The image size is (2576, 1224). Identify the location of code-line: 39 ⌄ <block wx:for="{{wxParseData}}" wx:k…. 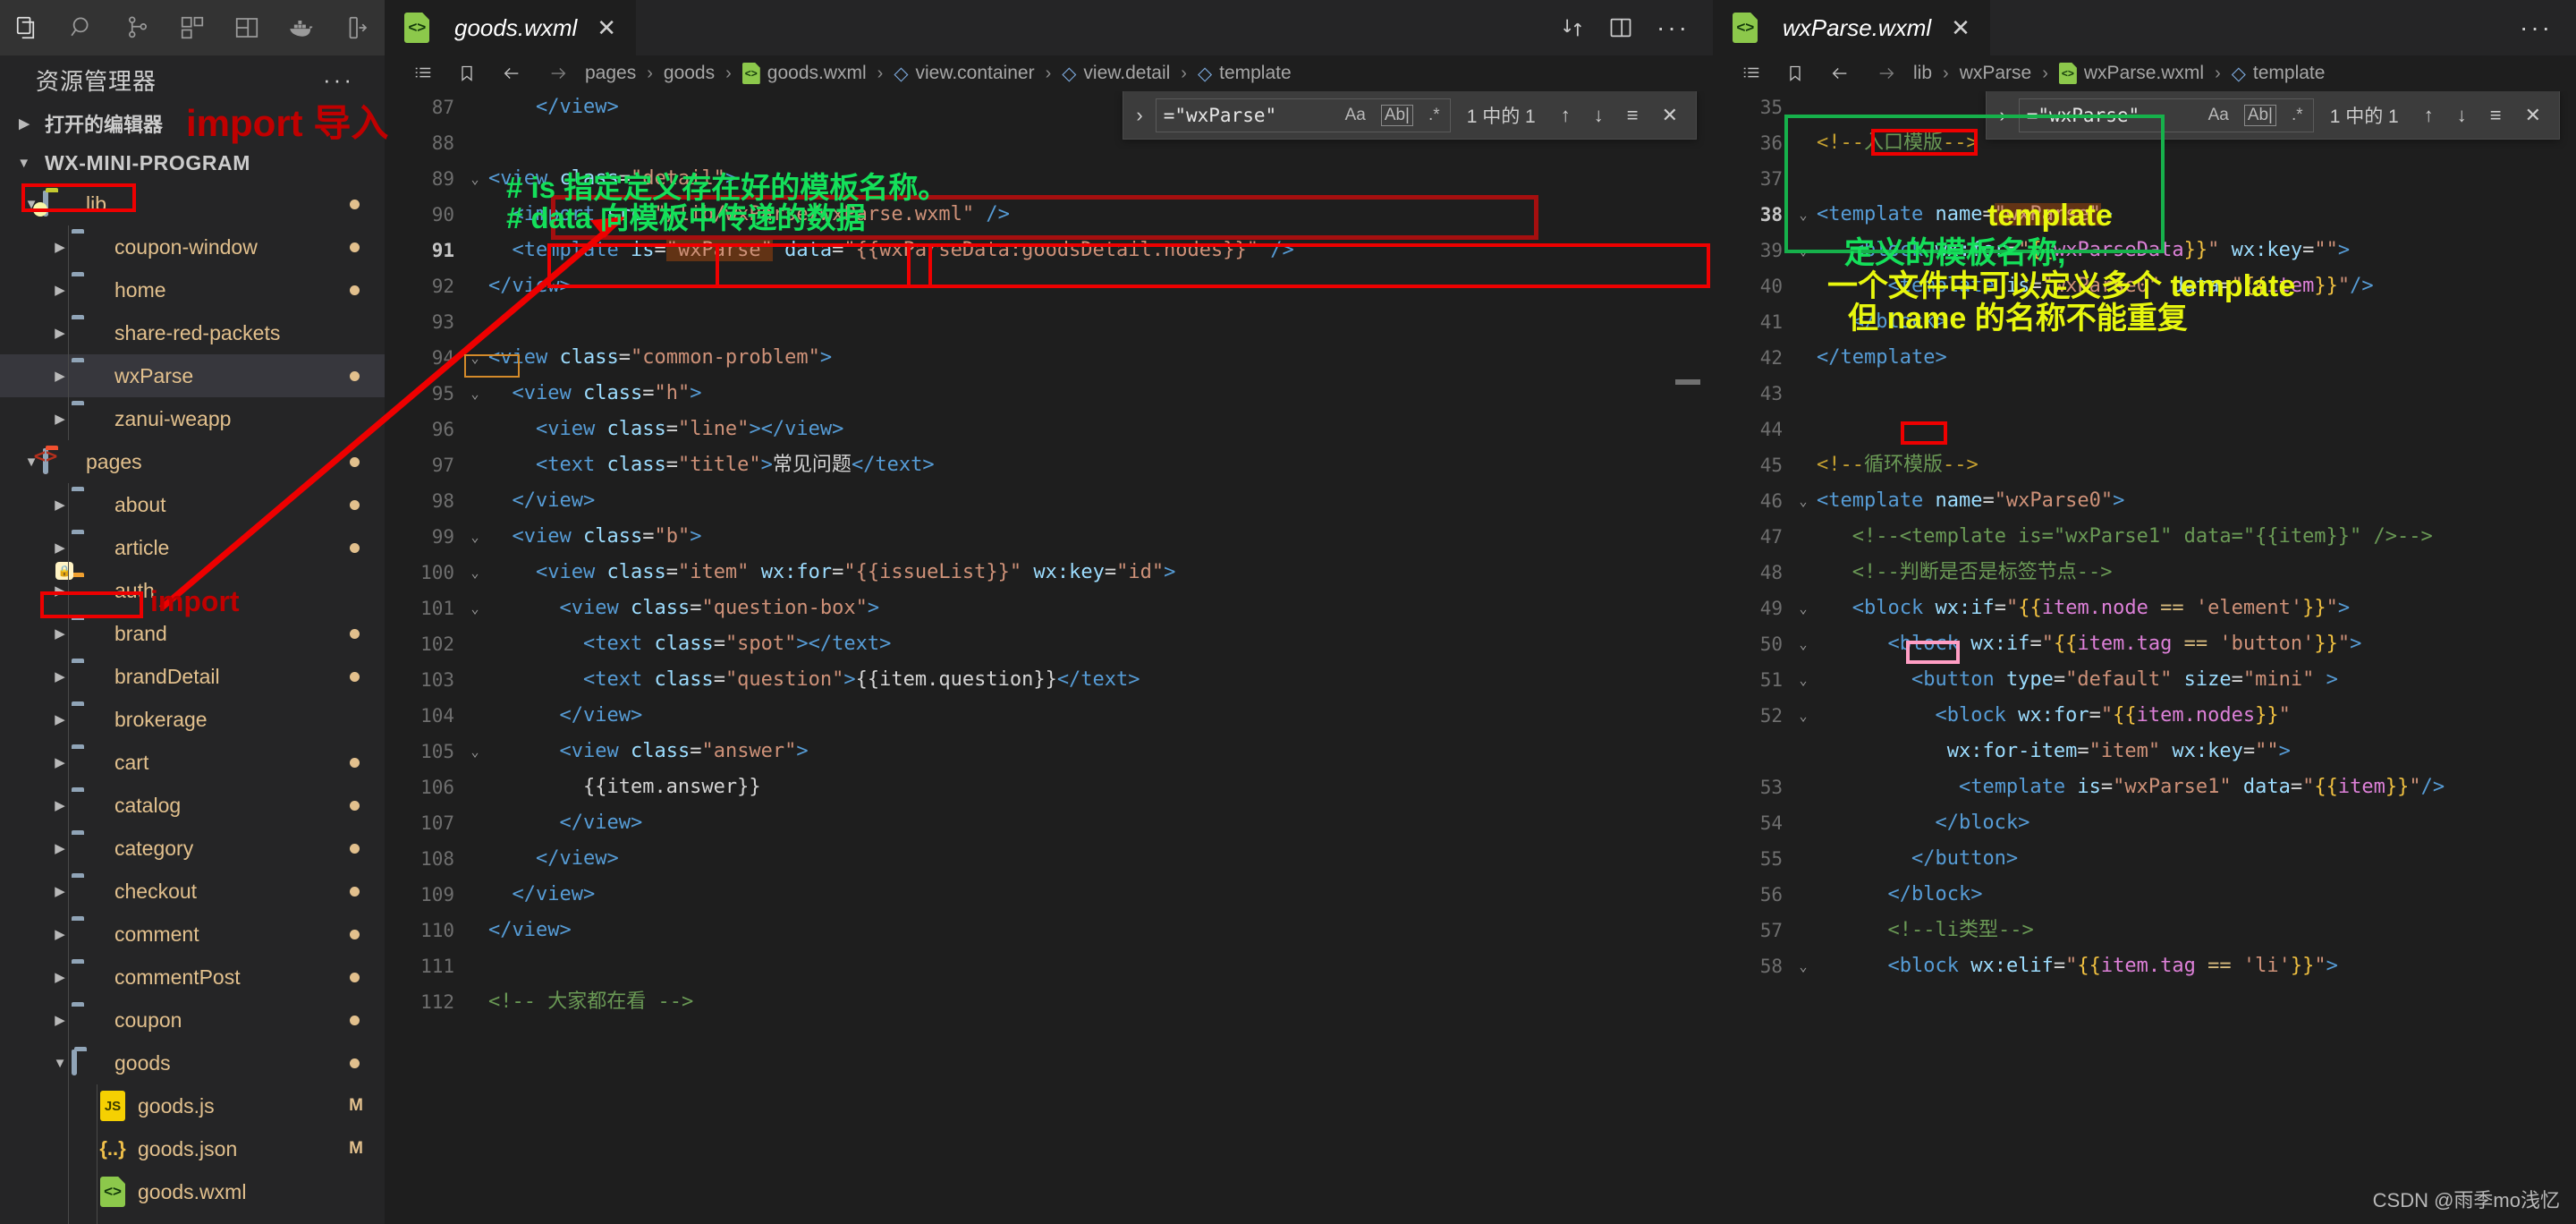
(2144, 251).